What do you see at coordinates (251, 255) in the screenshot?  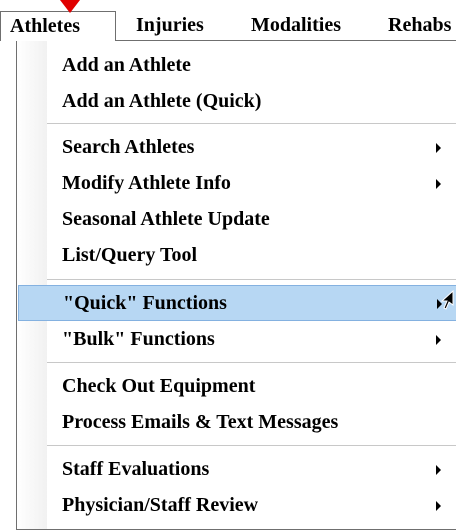 I see `menu-item-list-query-tool: List/Query Tool` at bounding box center [251, 255].